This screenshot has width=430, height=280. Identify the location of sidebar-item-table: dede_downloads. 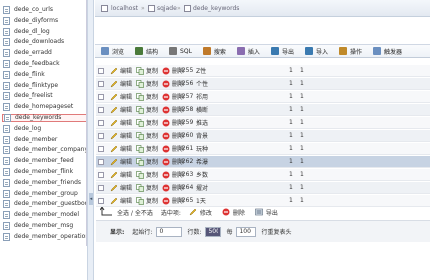
(33, 42).